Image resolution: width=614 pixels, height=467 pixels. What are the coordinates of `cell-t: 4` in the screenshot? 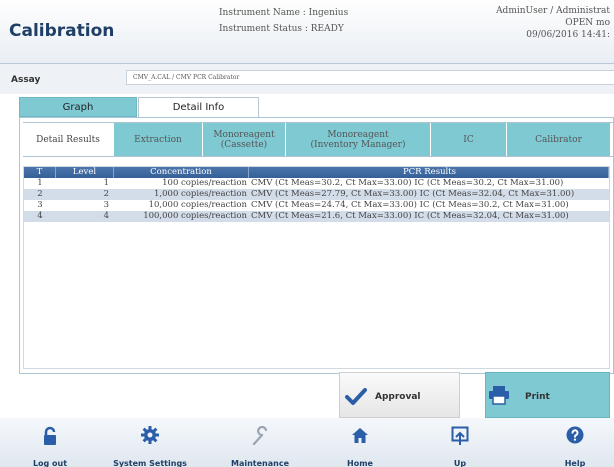 It's located at (40, 216).